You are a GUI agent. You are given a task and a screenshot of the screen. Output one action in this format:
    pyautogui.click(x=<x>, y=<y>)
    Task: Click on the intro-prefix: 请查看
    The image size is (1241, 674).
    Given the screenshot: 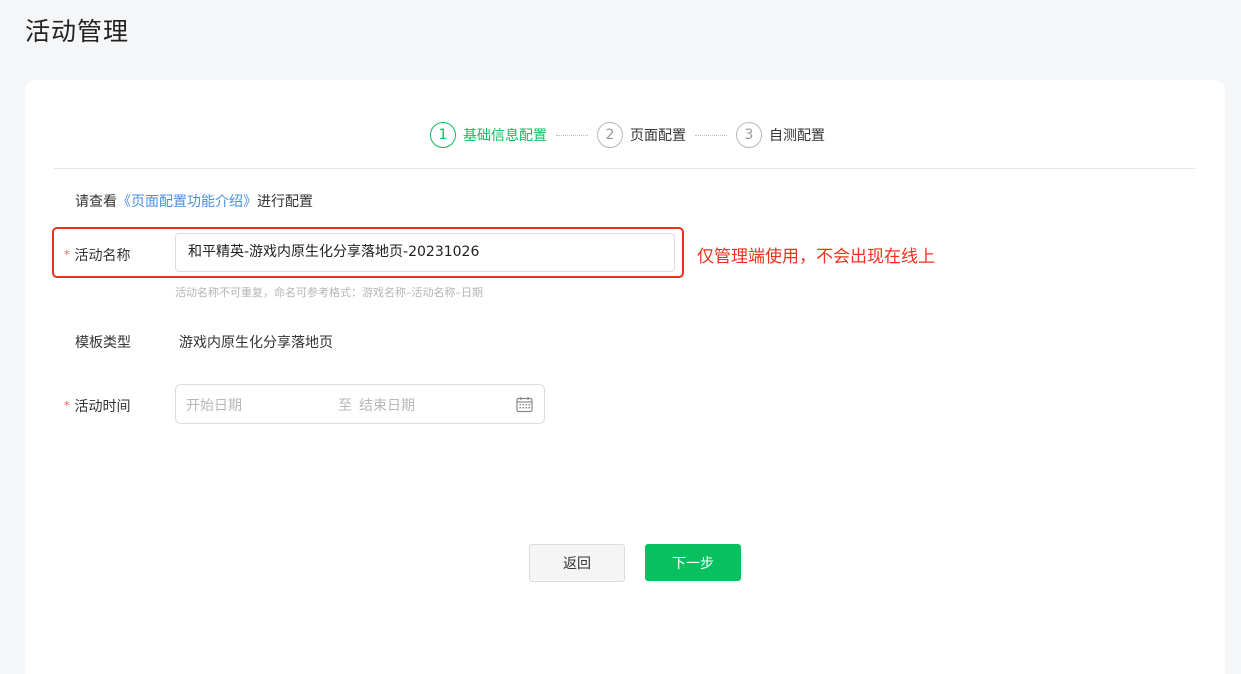 What is the action you would take?
    pyautogui.click(x=96, y=202)
    